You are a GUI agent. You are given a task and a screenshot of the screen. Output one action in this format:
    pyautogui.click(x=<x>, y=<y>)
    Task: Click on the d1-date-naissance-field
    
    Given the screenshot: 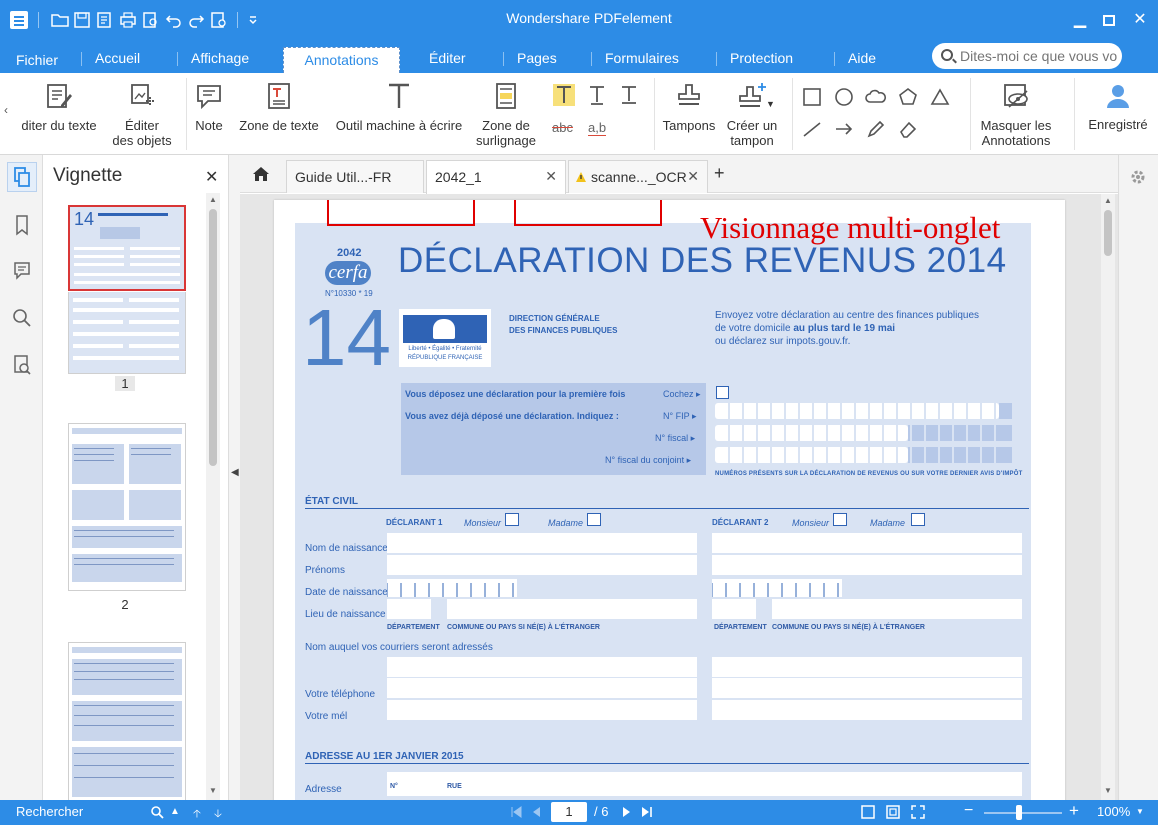 What is the action you would take?
    pyautogui.click(x=452, y=588)
    